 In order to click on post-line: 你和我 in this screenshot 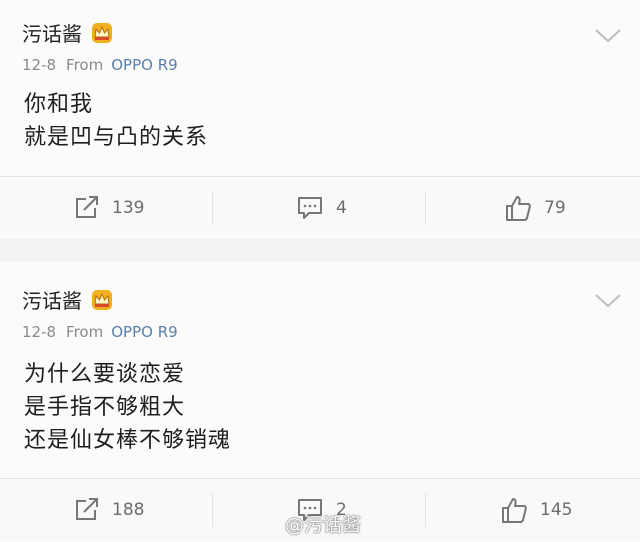, I will do `click(59, 104)`.